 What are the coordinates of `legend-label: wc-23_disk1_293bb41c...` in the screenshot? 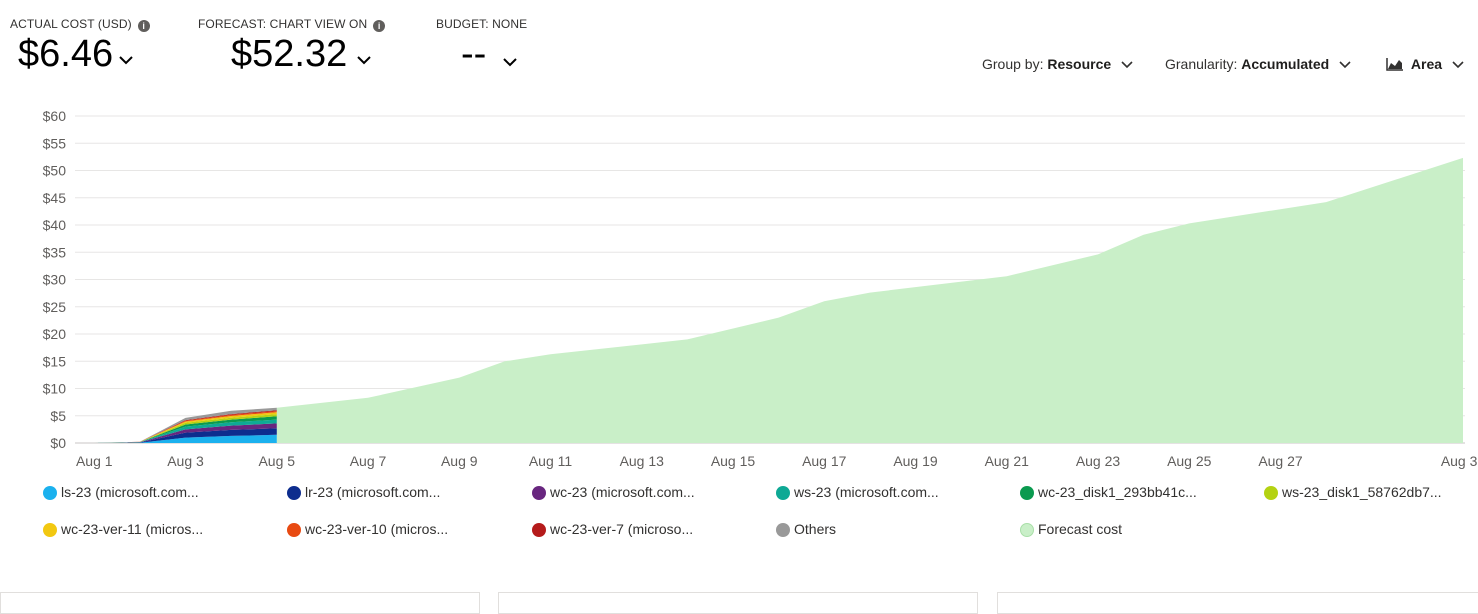 It's located at (1117, 492).